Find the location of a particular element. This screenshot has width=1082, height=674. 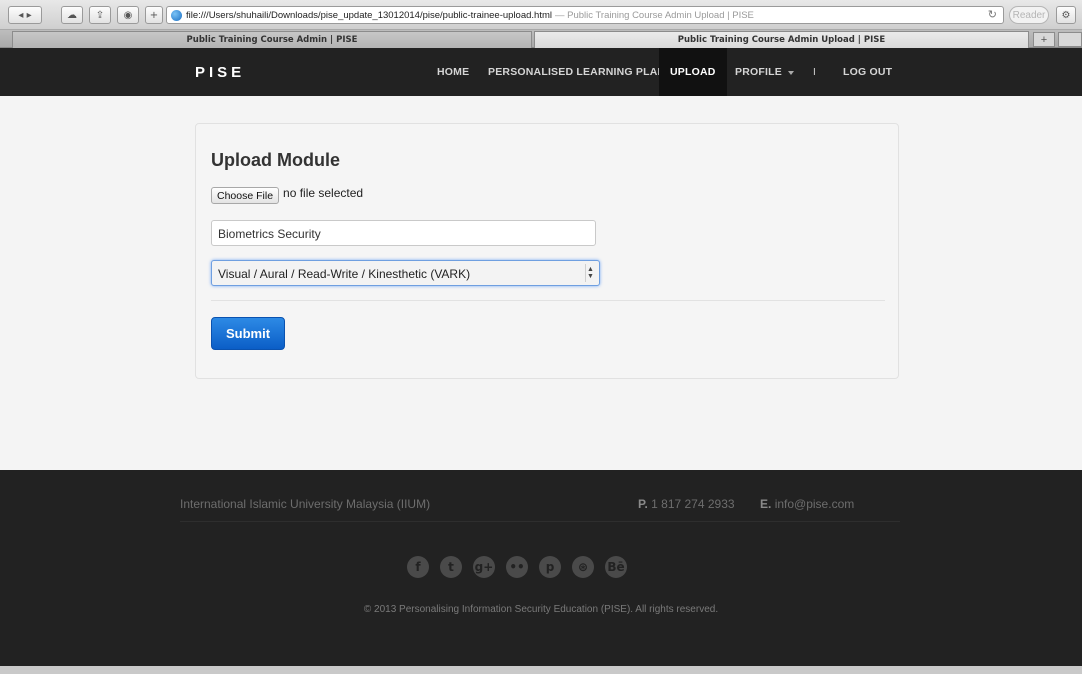

icloud-button: ☁ is located at coordinates (72, 15).